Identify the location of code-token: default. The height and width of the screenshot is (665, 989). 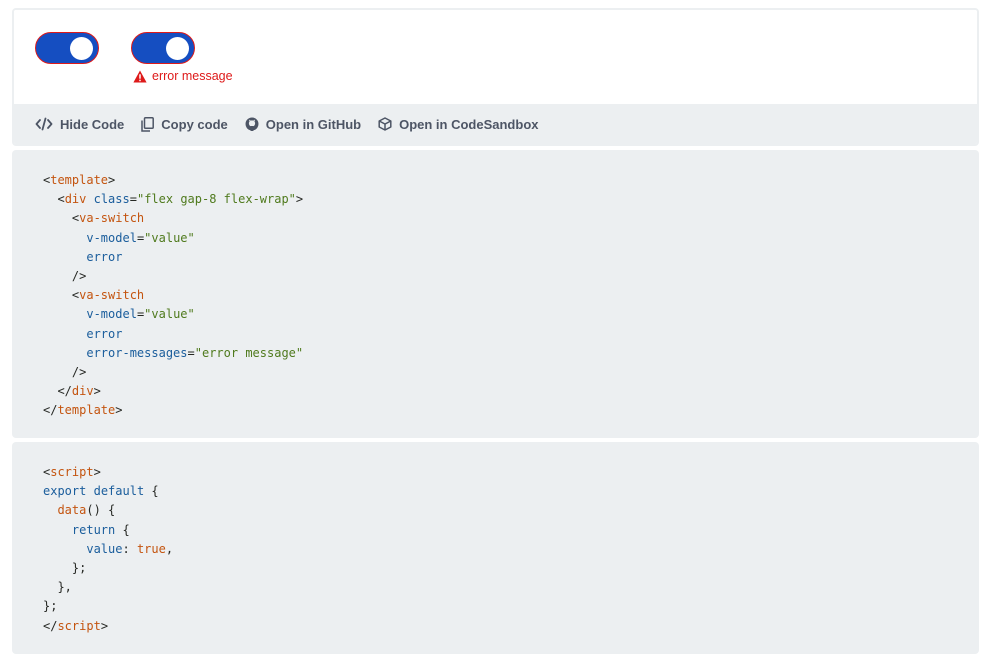
(119, 491).